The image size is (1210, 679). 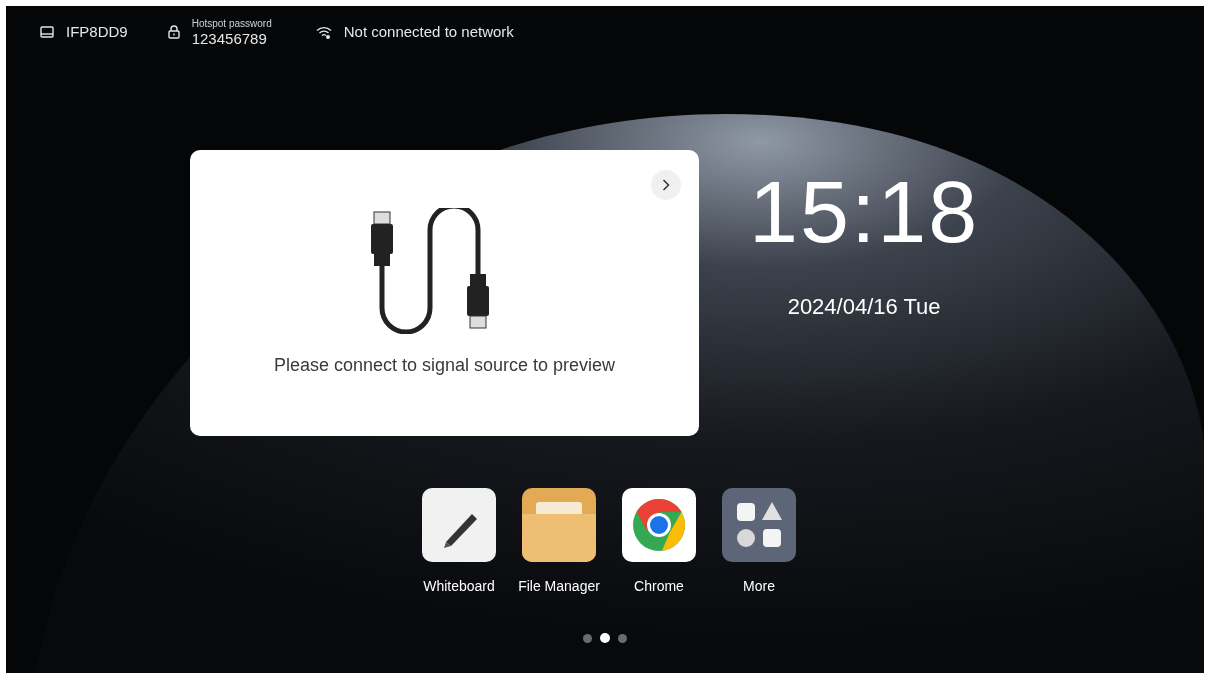 I want to click on folder-app-icon, so click(x=559, y=525).